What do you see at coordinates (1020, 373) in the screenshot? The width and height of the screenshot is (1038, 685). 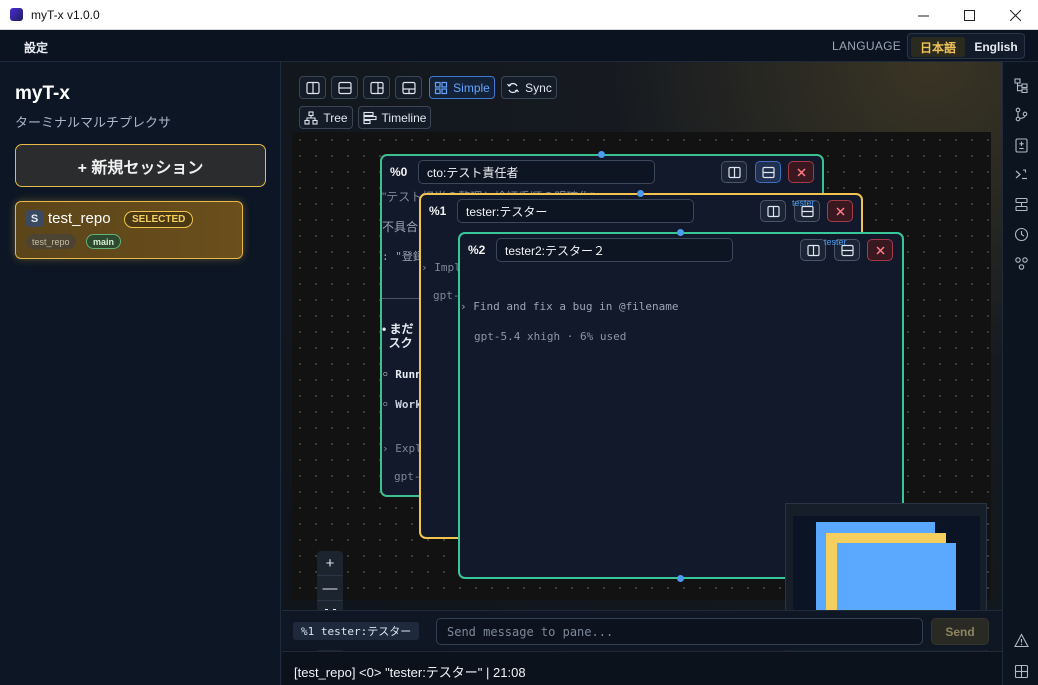 I see `right-rail` at bounding box center [1020, 373].